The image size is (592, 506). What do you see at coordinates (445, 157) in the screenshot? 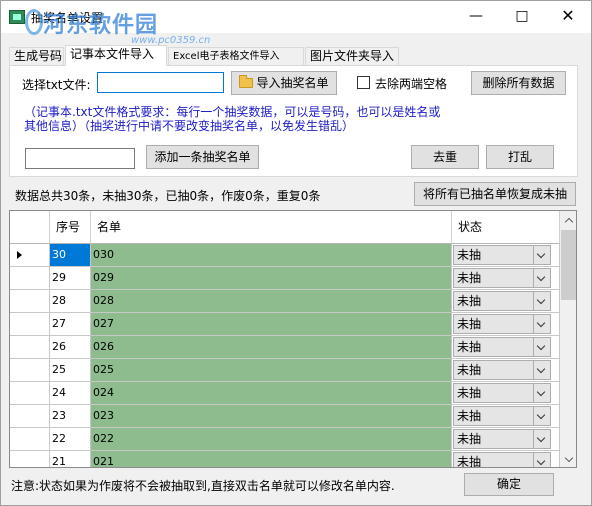
I see `dedupe-button: 去重` at bounding box center [445, 157].